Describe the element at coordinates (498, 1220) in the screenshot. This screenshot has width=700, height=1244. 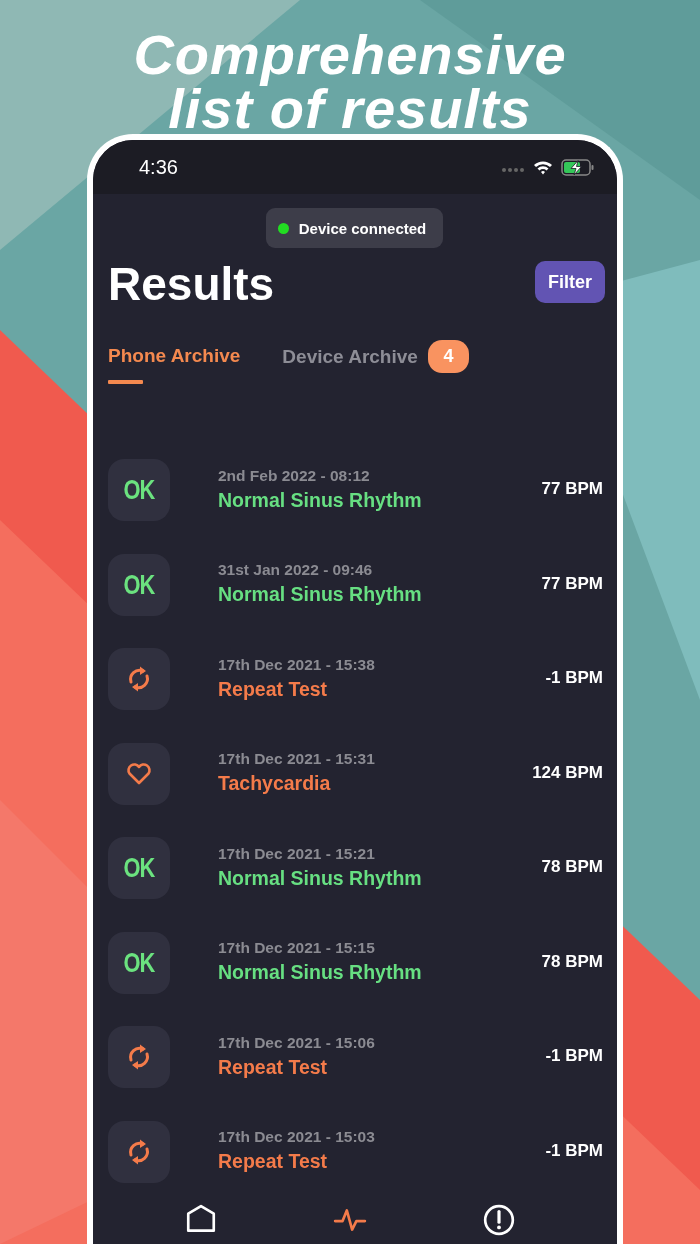
I see `alert-icon` at that location.